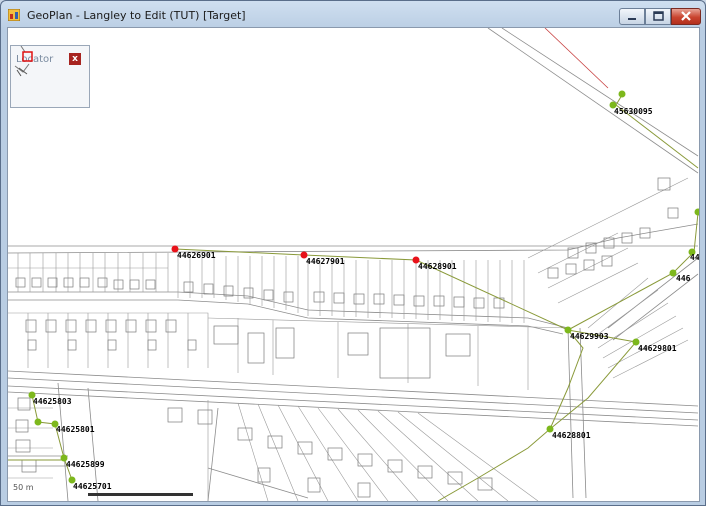 The image size is (706, 506). Describe the element at coordinates (140, 494) in the screenshot. I see `scale-bar` at that location.